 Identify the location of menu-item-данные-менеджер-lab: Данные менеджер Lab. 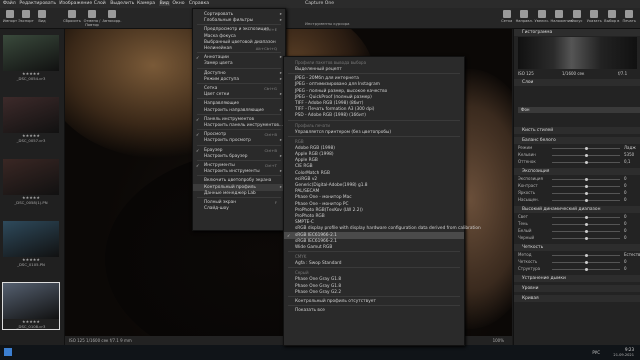
(239, 193).